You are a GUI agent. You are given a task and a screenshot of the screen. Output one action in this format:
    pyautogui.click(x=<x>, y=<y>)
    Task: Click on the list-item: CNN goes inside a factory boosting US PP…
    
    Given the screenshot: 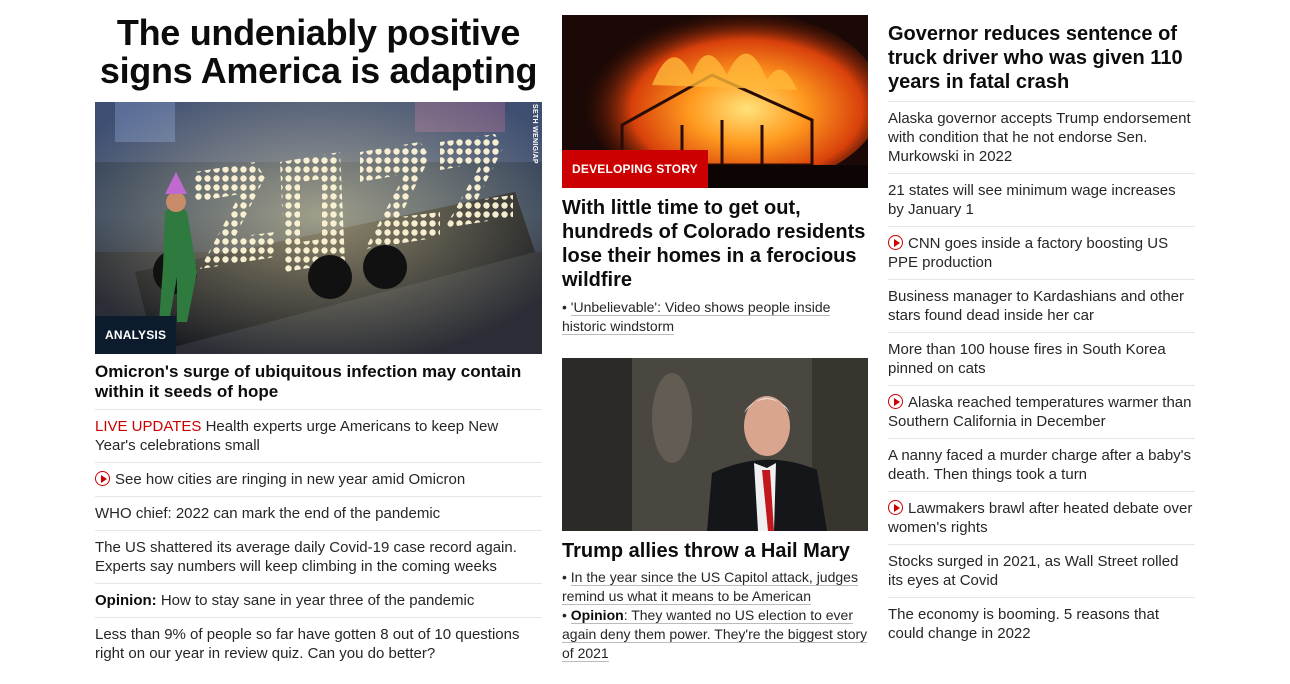 What is the action you would take?
    pyautogui.click(x=1041, y=253)
    